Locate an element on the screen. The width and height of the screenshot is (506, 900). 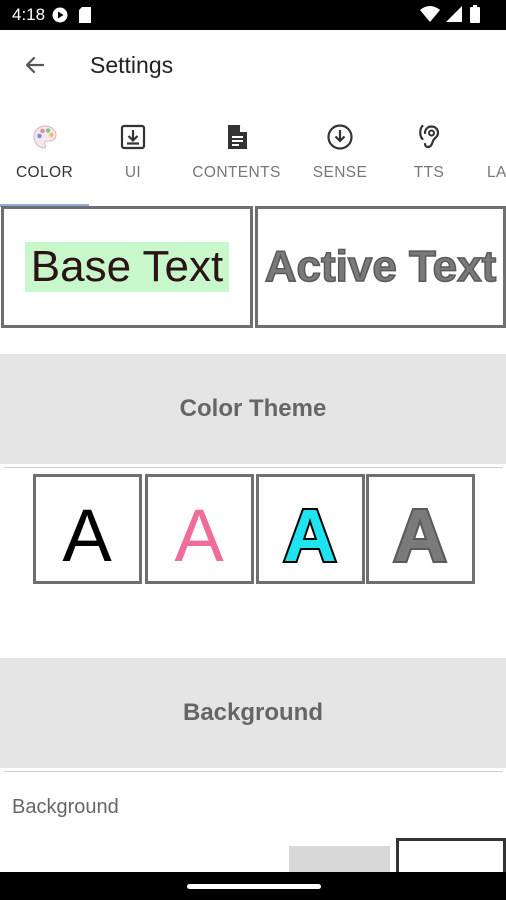
section-title: Background is located at coordinates (252, 712).